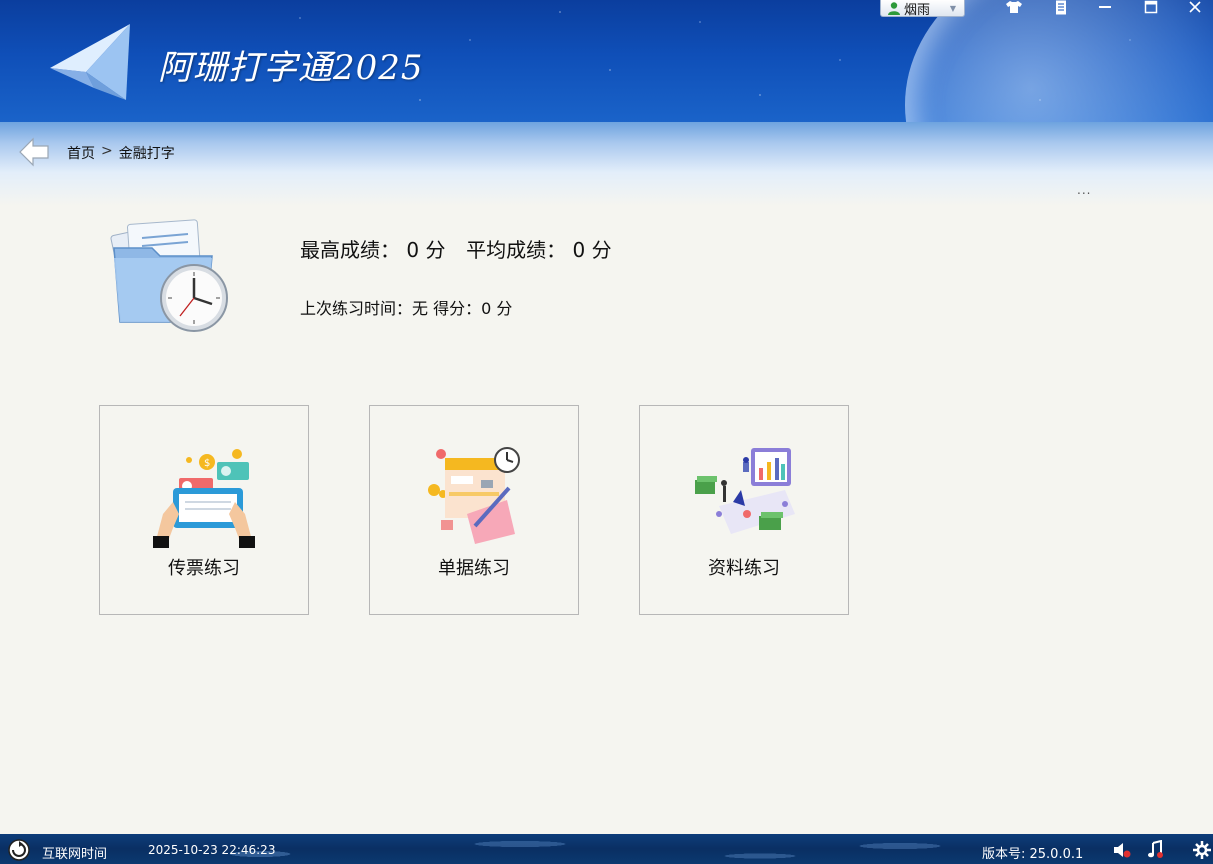 This screenshot has height=864, width=1213. I want to click on data-practice-icon, so click(745, 491).